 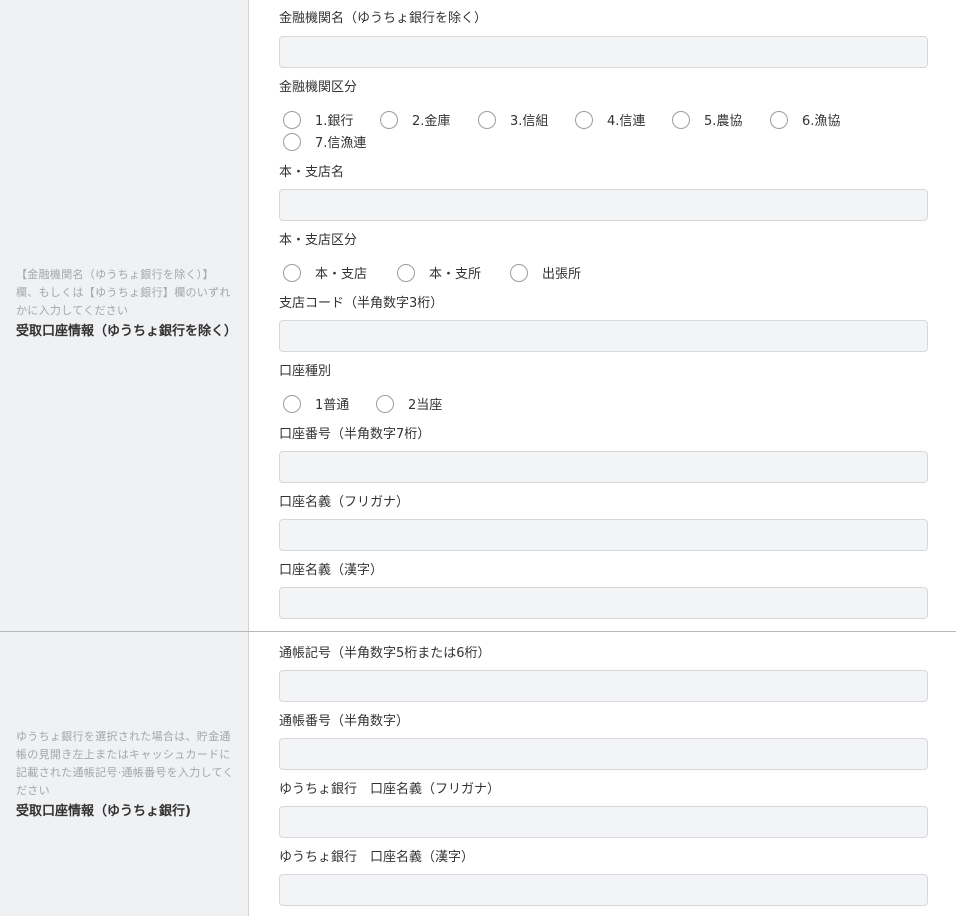 I want to click on branch-type-label: 本・支店区分, so click(x=318, y=240).